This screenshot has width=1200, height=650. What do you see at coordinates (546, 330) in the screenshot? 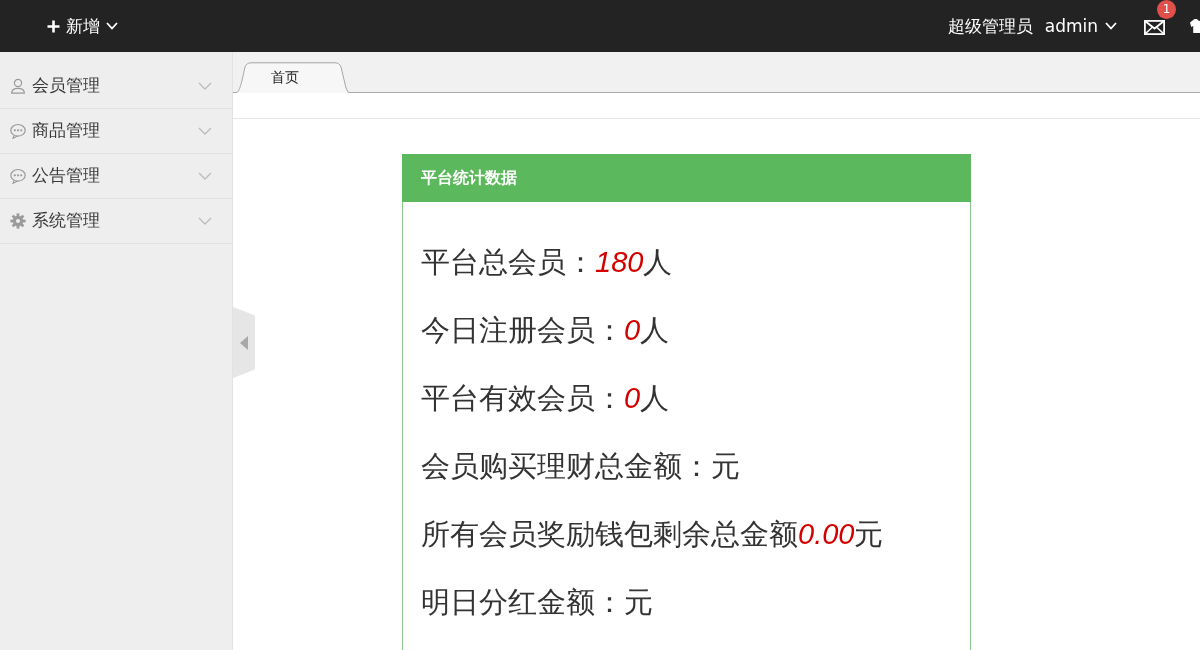
I see `stat-line: 今日注册会员：0人` at bounding box center [546, 330].